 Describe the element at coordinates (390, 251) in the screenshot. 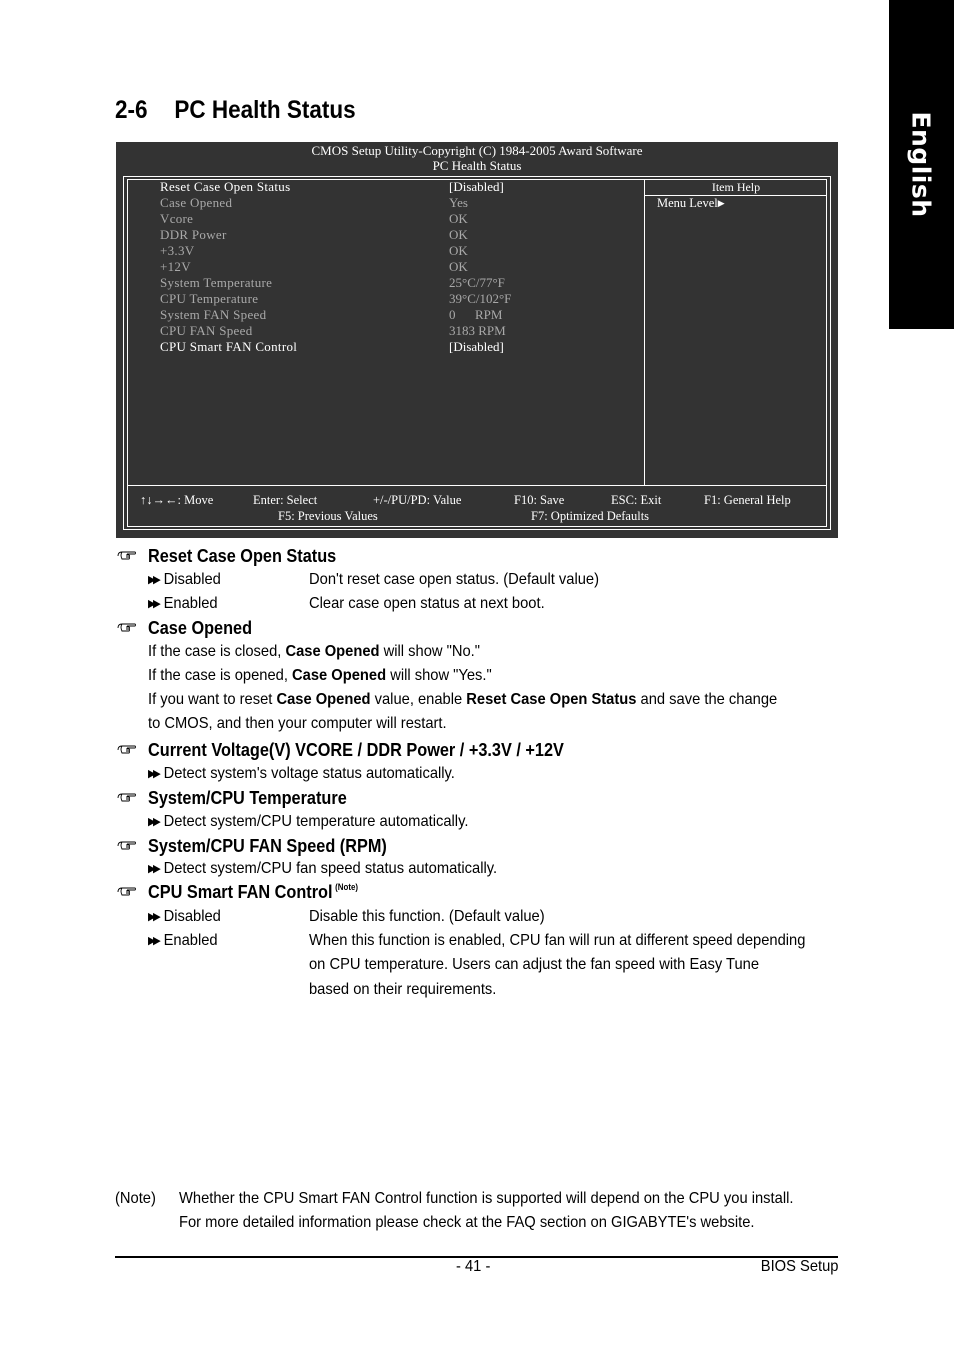

I see `bios-row-3-3v: +3.3V OK` at that location.